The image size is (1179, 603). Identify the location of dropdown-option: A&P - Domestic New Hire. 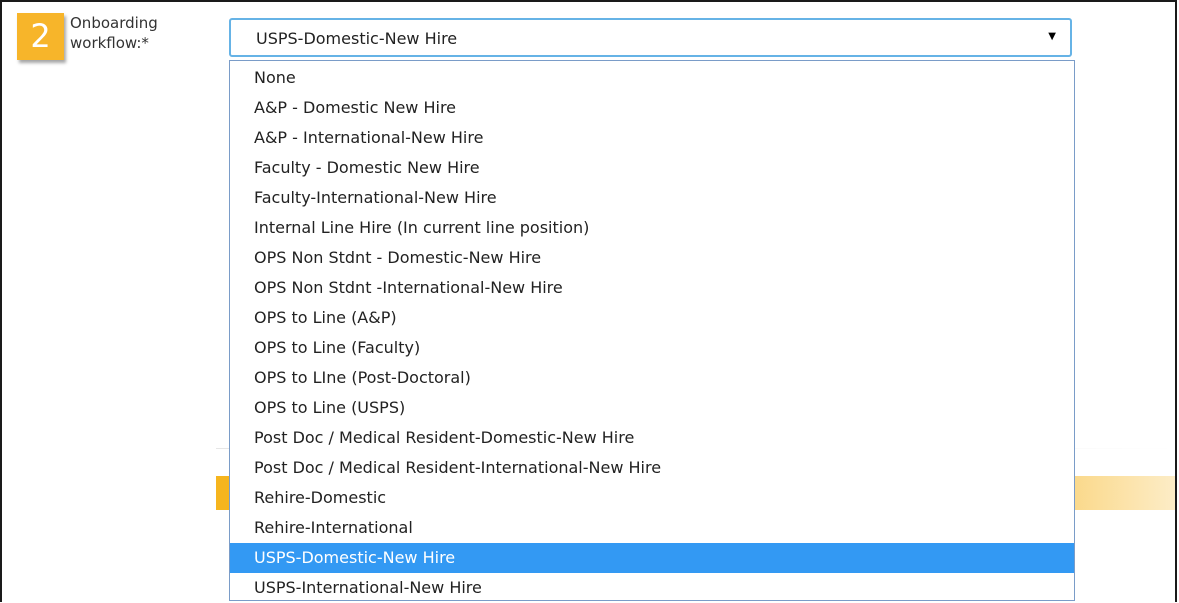
(652, 108).